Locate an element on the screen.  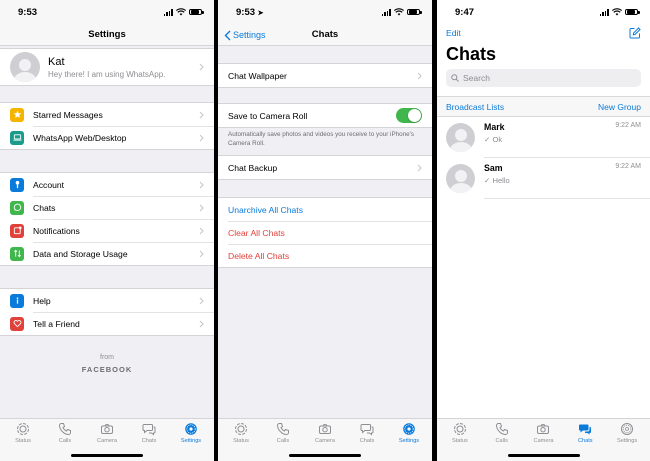
settings-group-1: Starred Messages WhatsApp Web/Desktop is located at coordinates (107, 126).